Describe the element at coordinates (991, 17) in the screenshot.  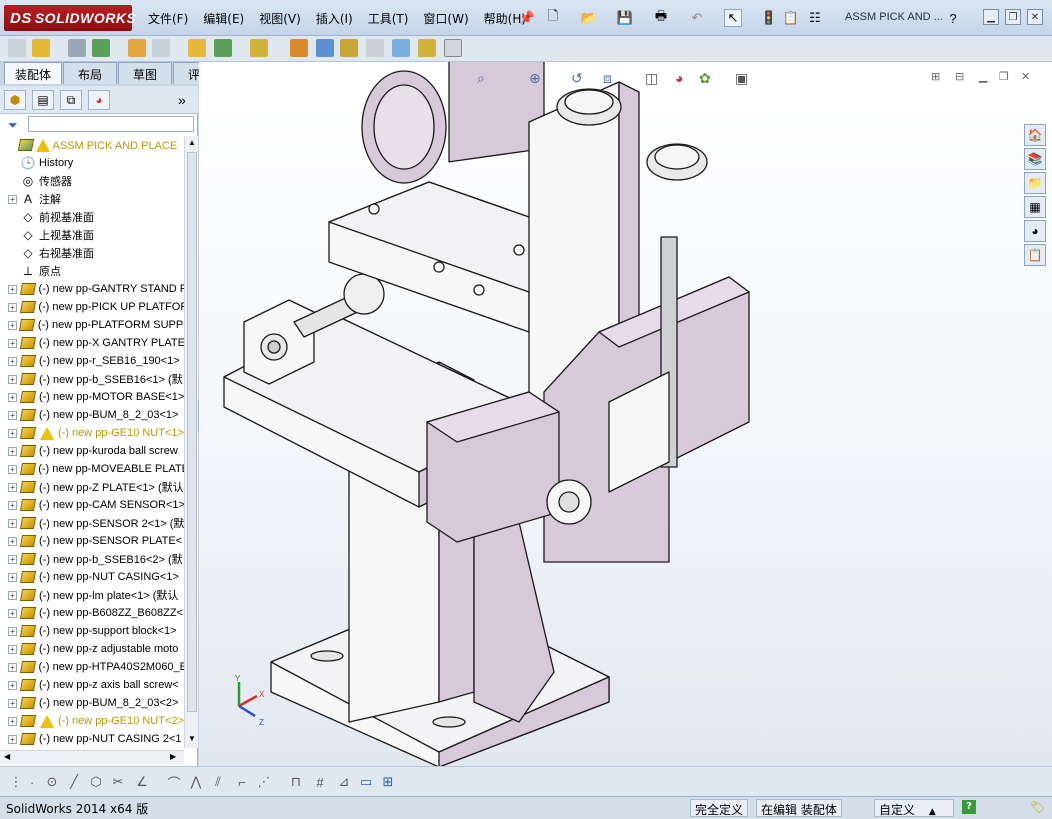
I see `minimize-button: ▁` at that location.